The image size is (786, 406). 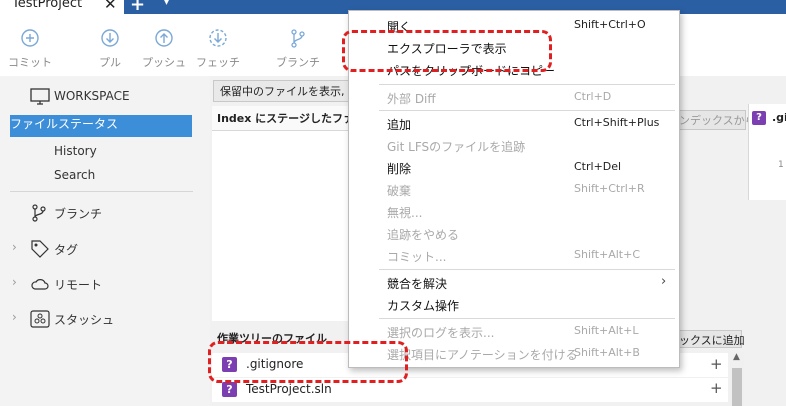 What do you see at coordinates (75, 175) in the screenshot?
I see `search-label: Search` at bounding box center [75, 175].